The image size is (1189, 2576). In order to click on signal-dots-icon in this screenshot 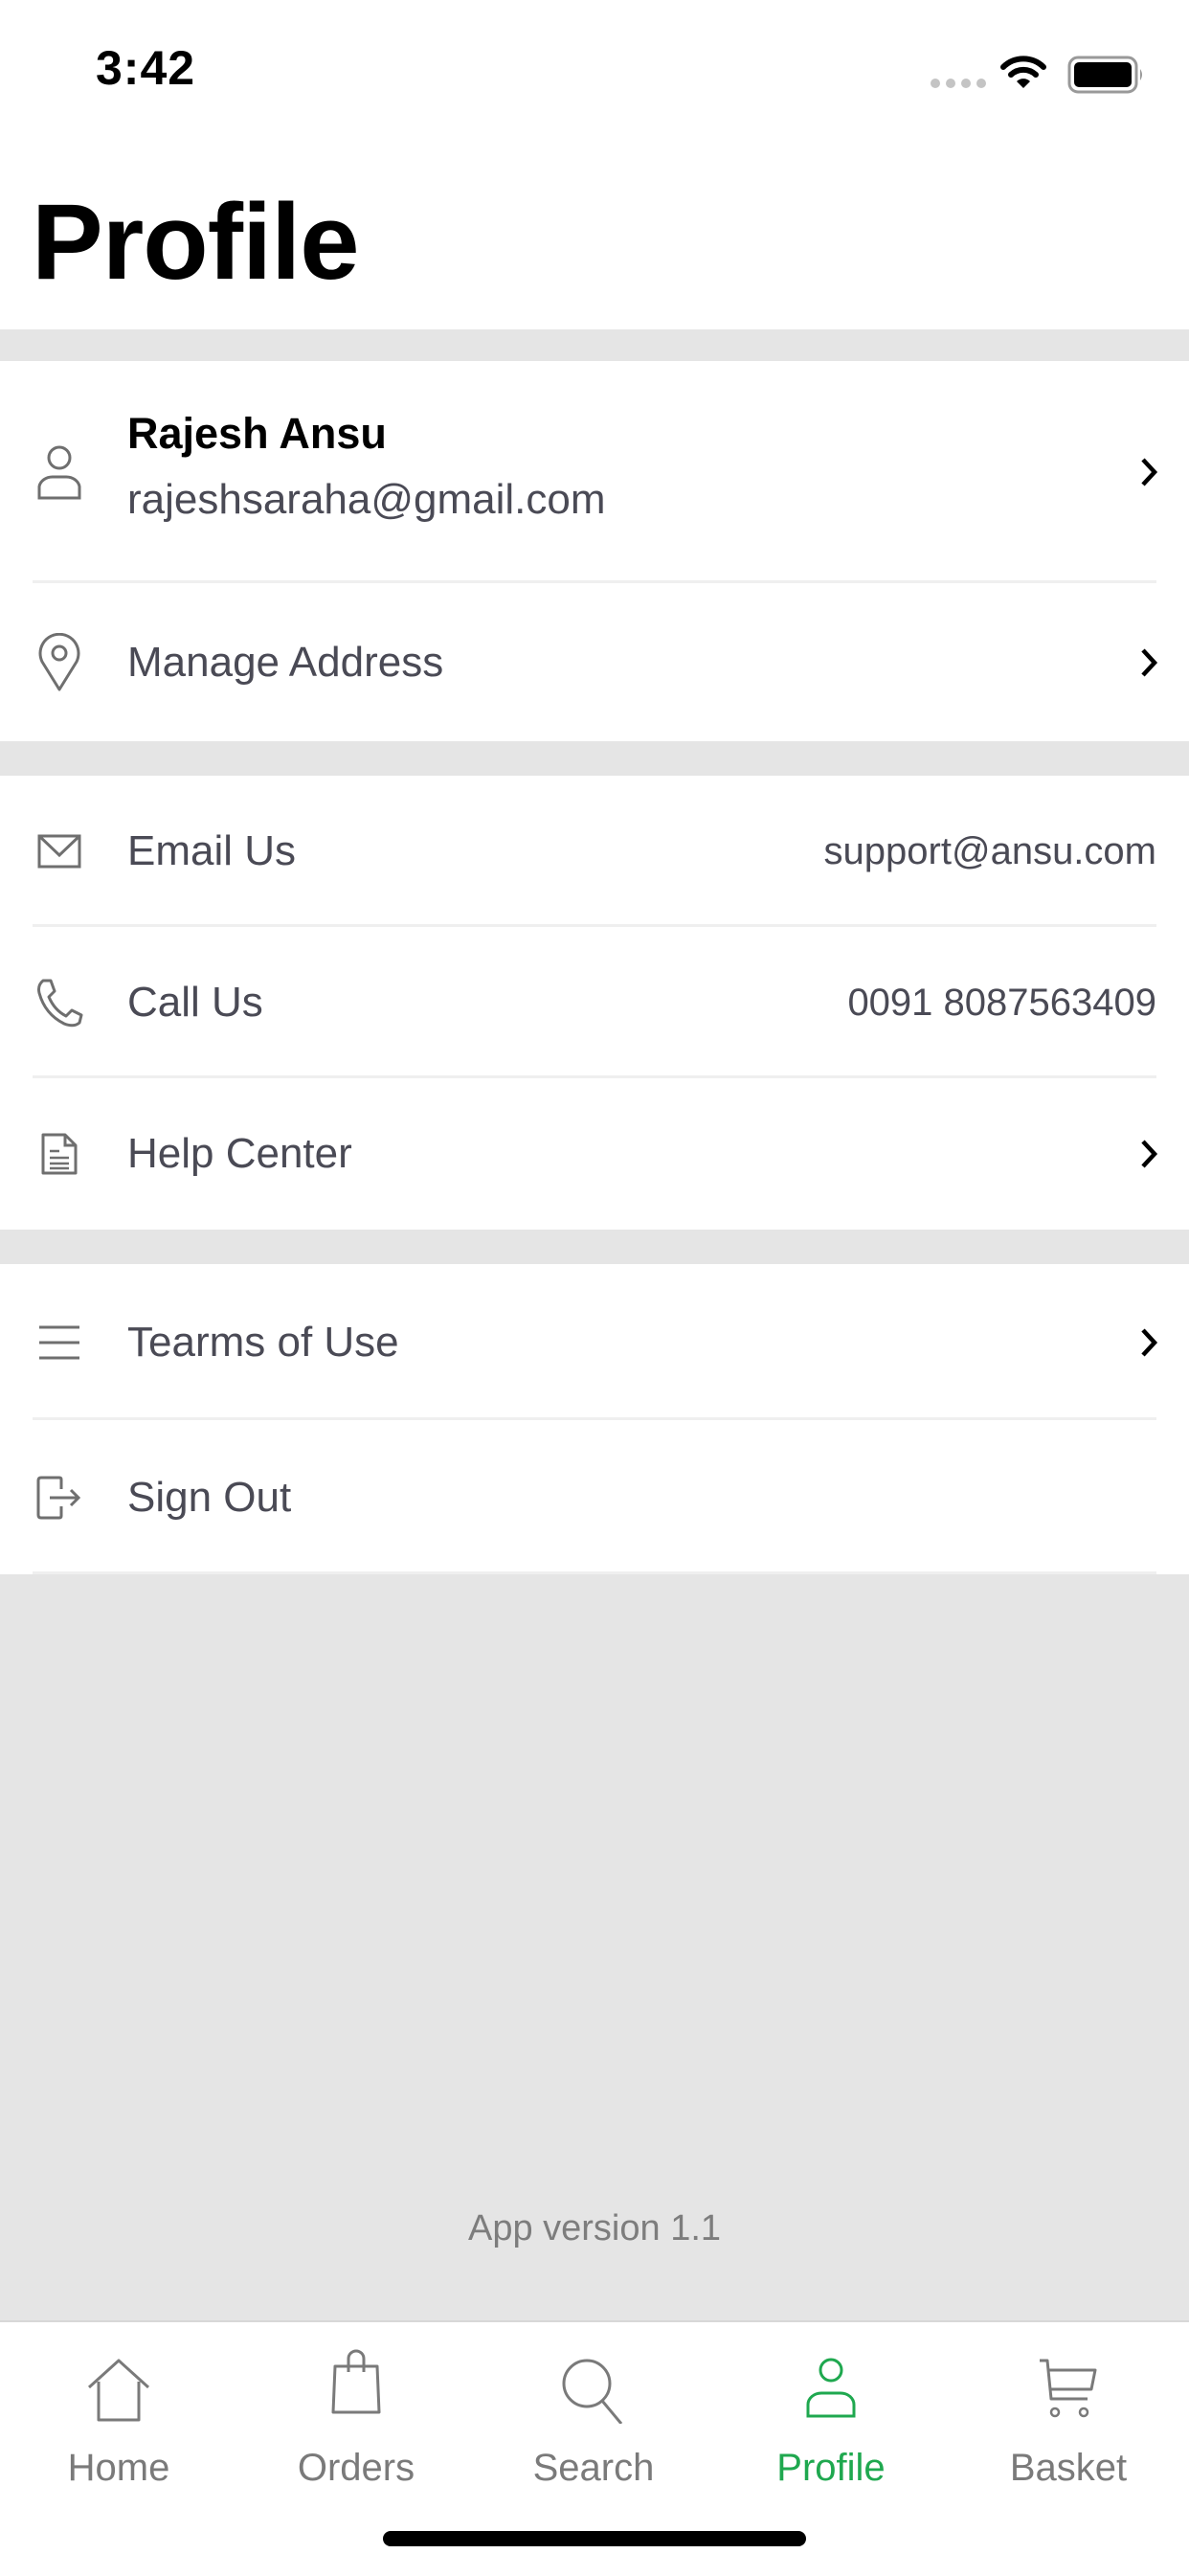, I will do `click(958, 83)`.